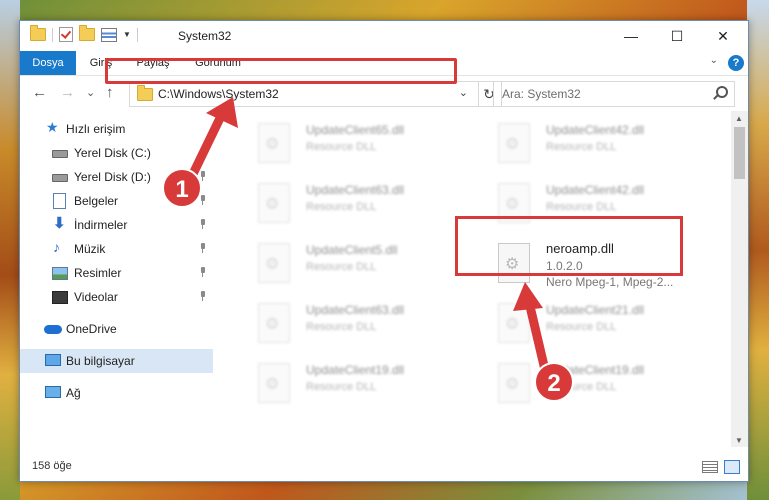 Image resolution: width=769 pixels, height=500 pixels. I want to click on search-placeholder: Ara: System32, so click(541, 94).